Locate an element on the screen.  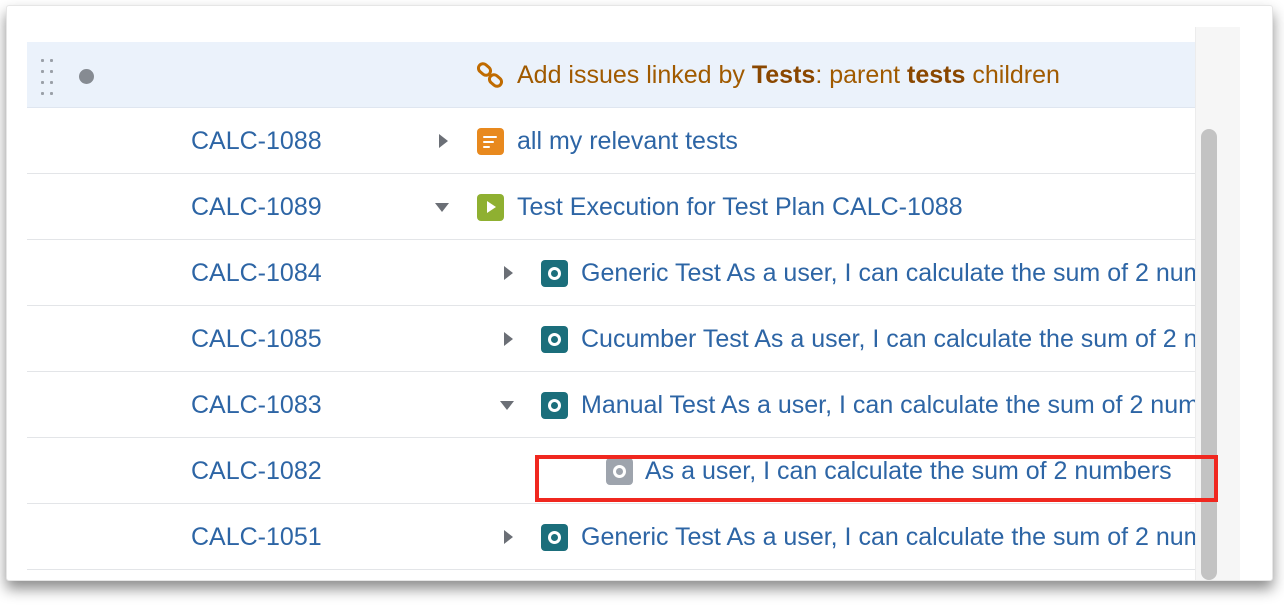
generator-link-type: Tests is located at coordinates (783, 75).